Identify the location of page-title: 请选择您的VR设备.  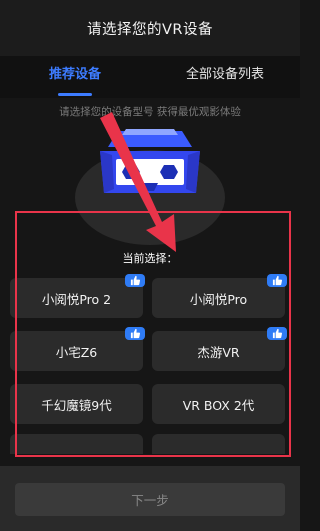
(150, 29).